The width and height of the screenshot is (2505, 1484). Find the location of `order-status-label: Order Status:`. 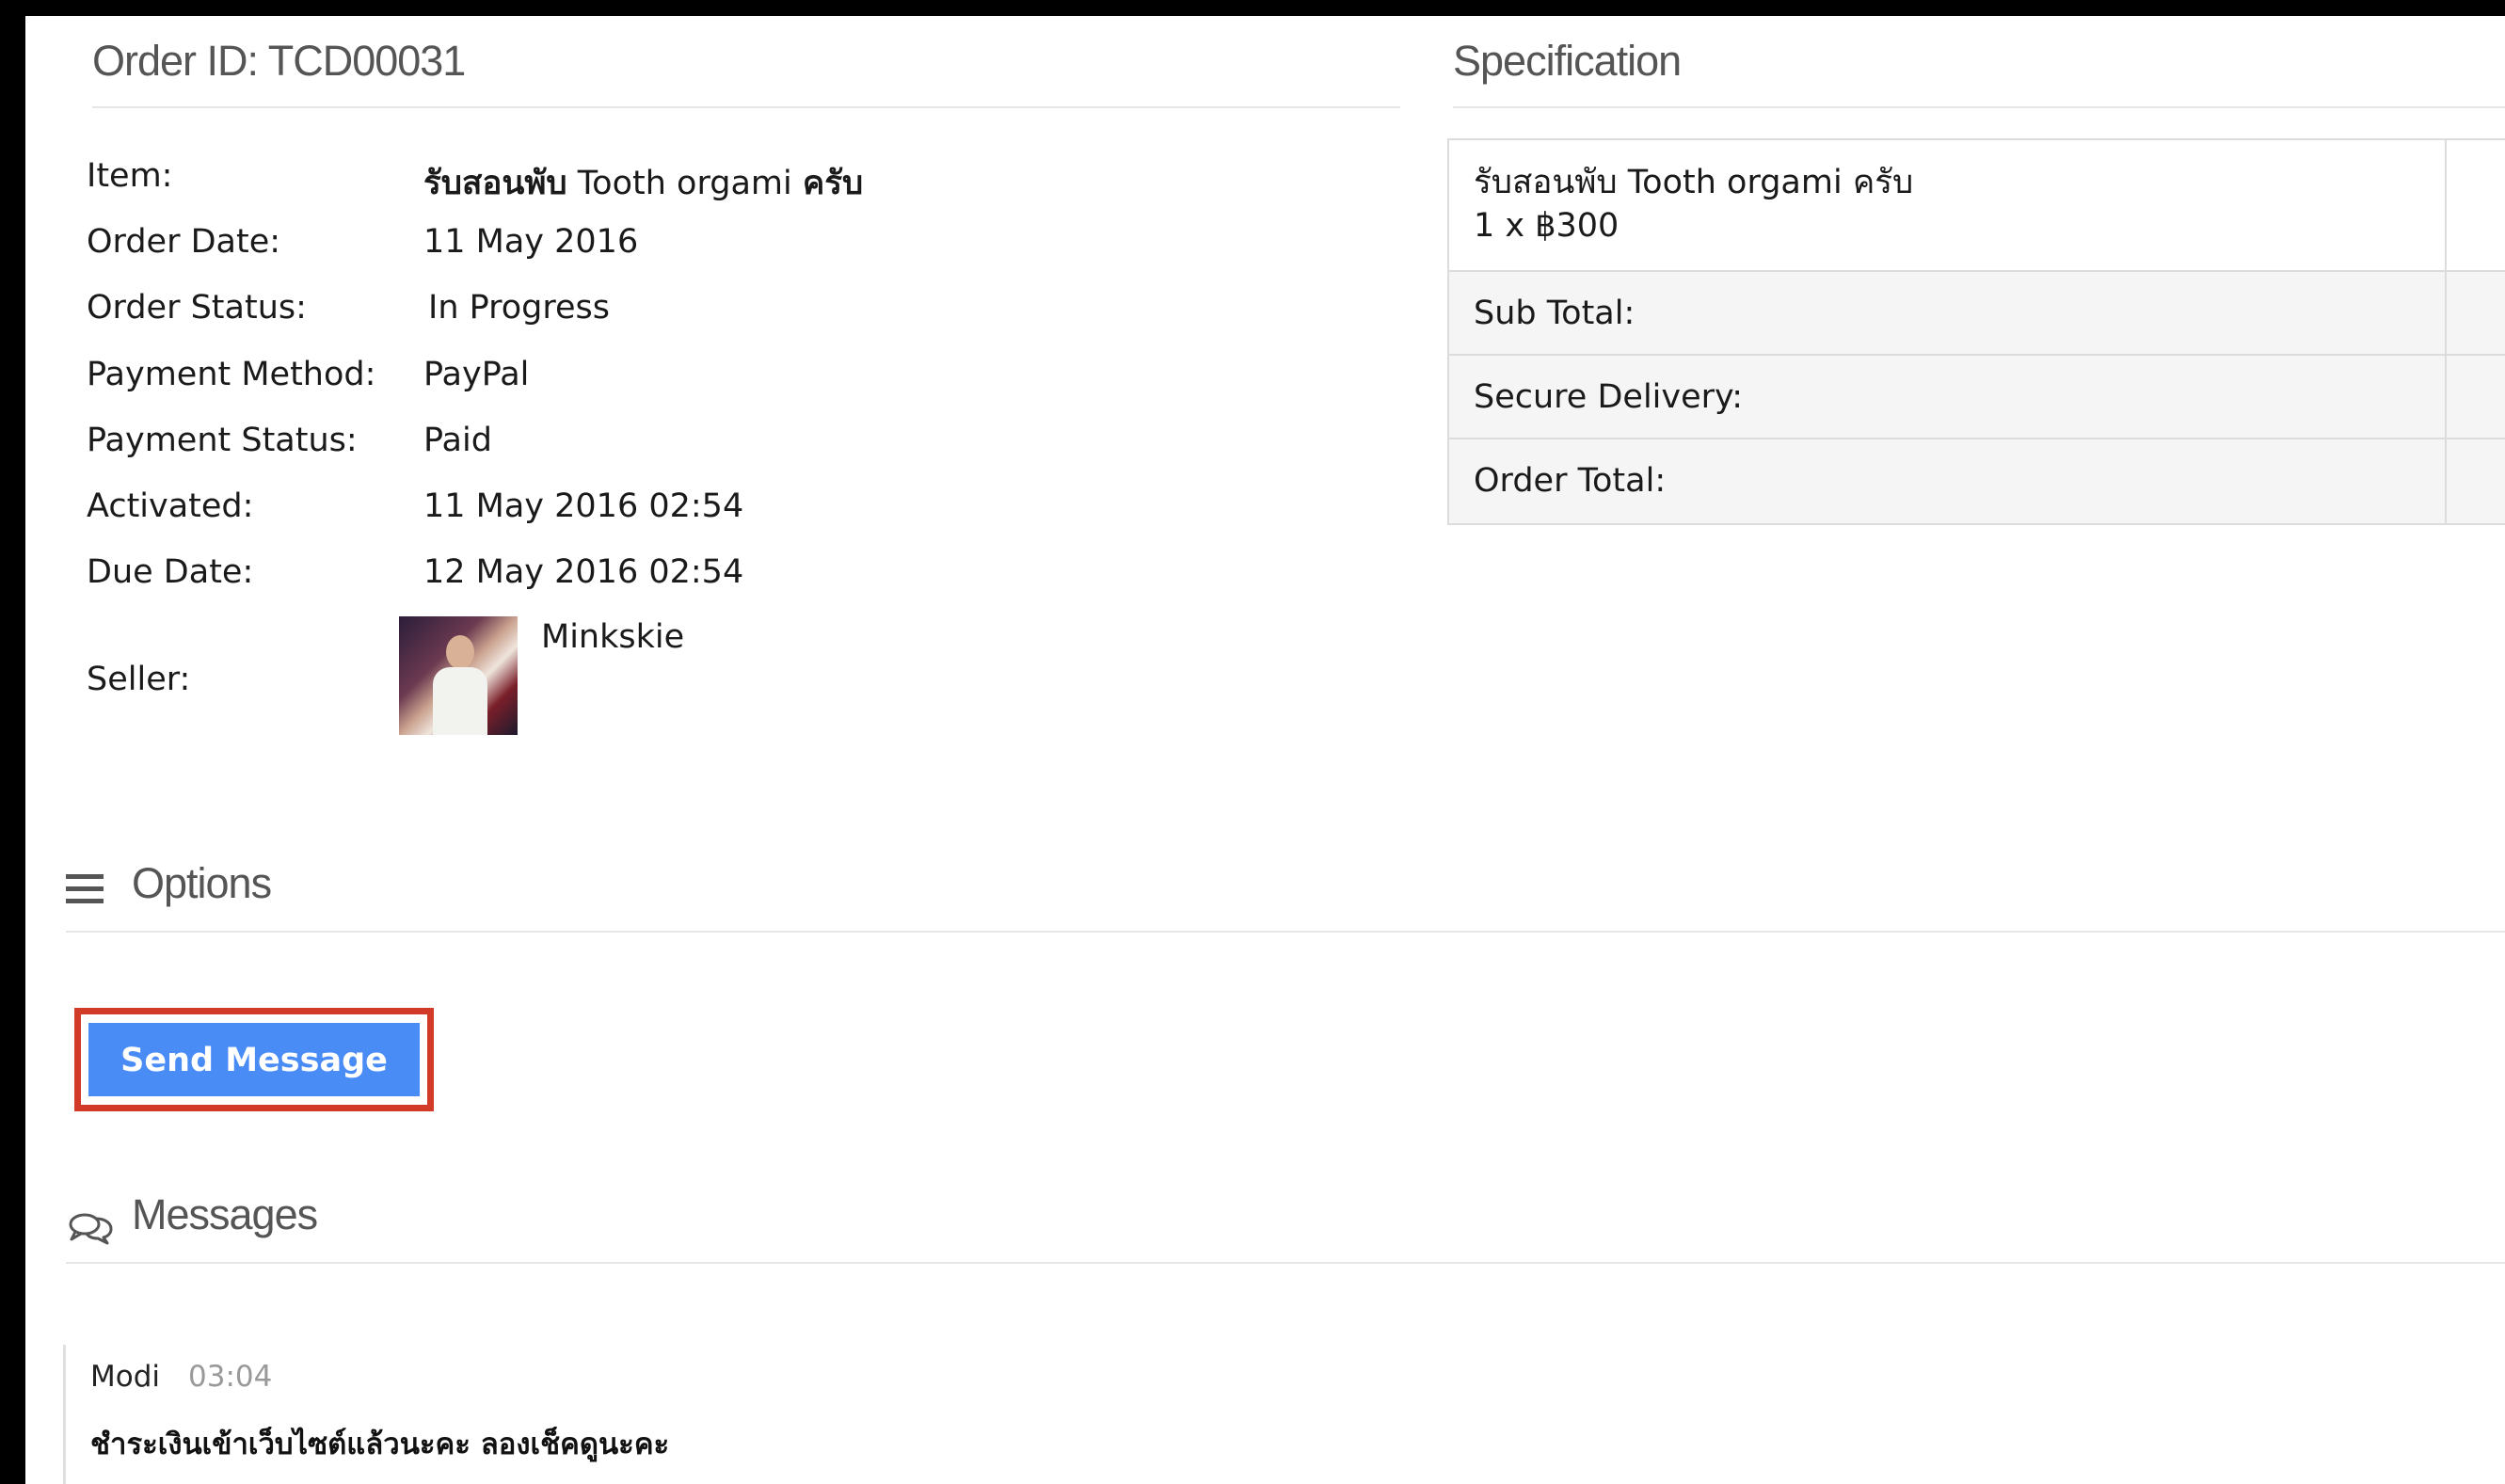

order-status-label: Order Status: is located at coordinates (197, 308).